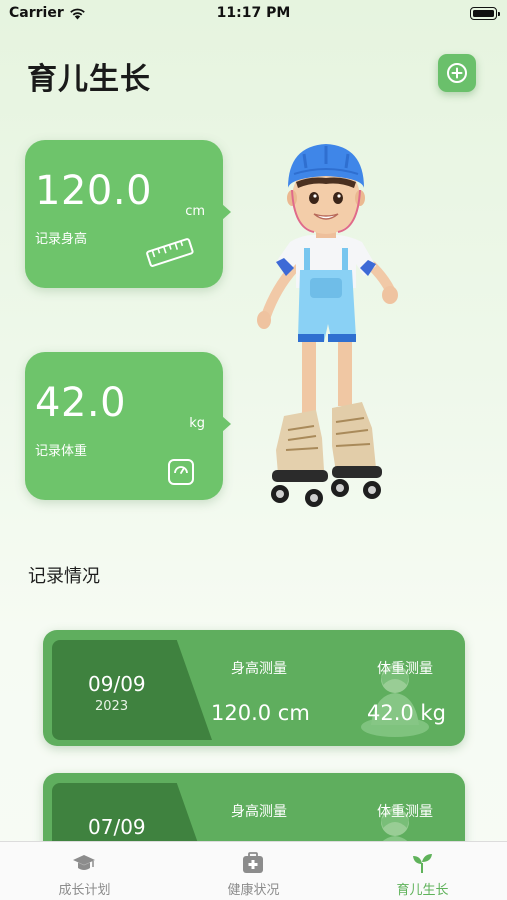 The image size is (507, 900). Describe the element at coordinates (253, 890) in the screenshot. I see `tab-health-status-label: 健康状况` at that location.